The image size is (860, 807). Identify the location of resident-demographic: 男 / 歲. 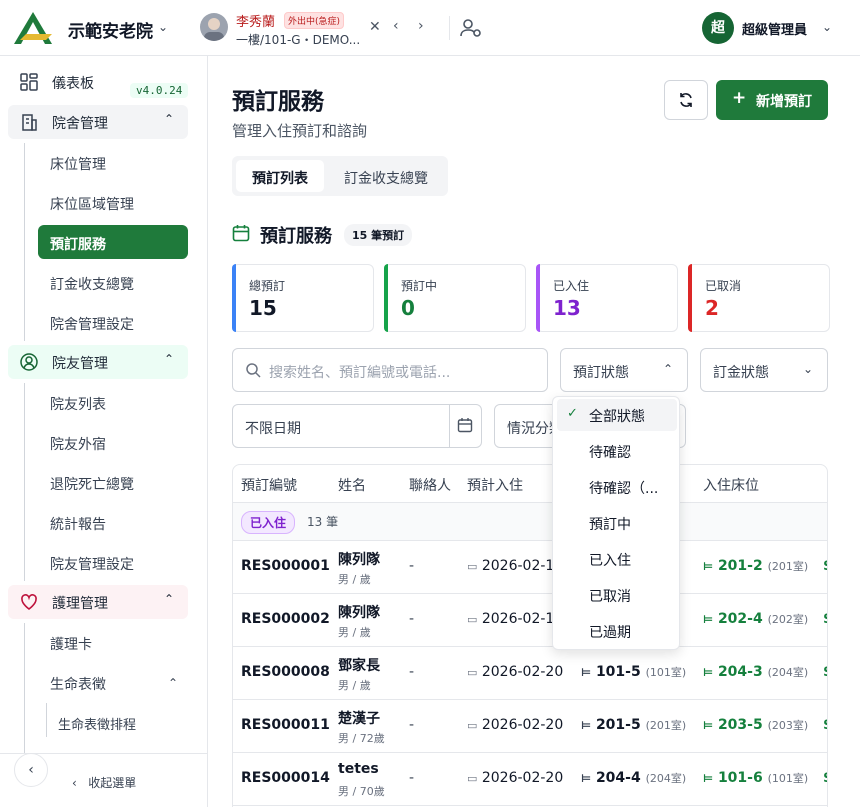
(354, 579).